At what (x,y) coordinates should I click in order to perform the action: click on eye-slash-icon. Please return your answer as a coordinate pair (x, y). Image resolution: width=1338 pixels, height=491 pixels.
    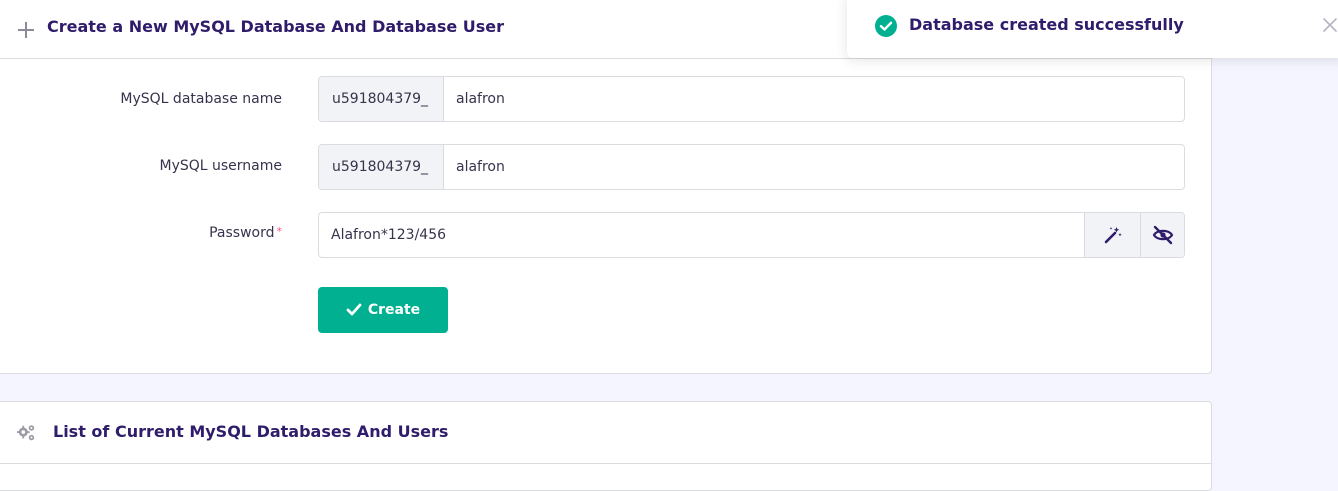
    Looking at the image, I should click on (1162, 235).